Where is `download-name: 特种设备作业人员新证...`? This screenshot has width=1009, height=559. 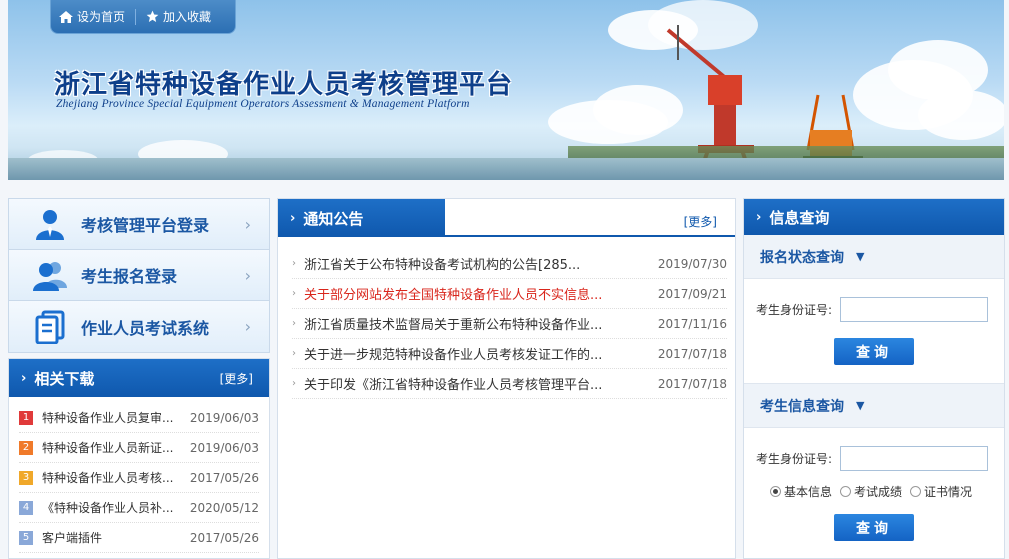
download-name: 特种设备作业人员新证... is located at coordinates (108, 448).